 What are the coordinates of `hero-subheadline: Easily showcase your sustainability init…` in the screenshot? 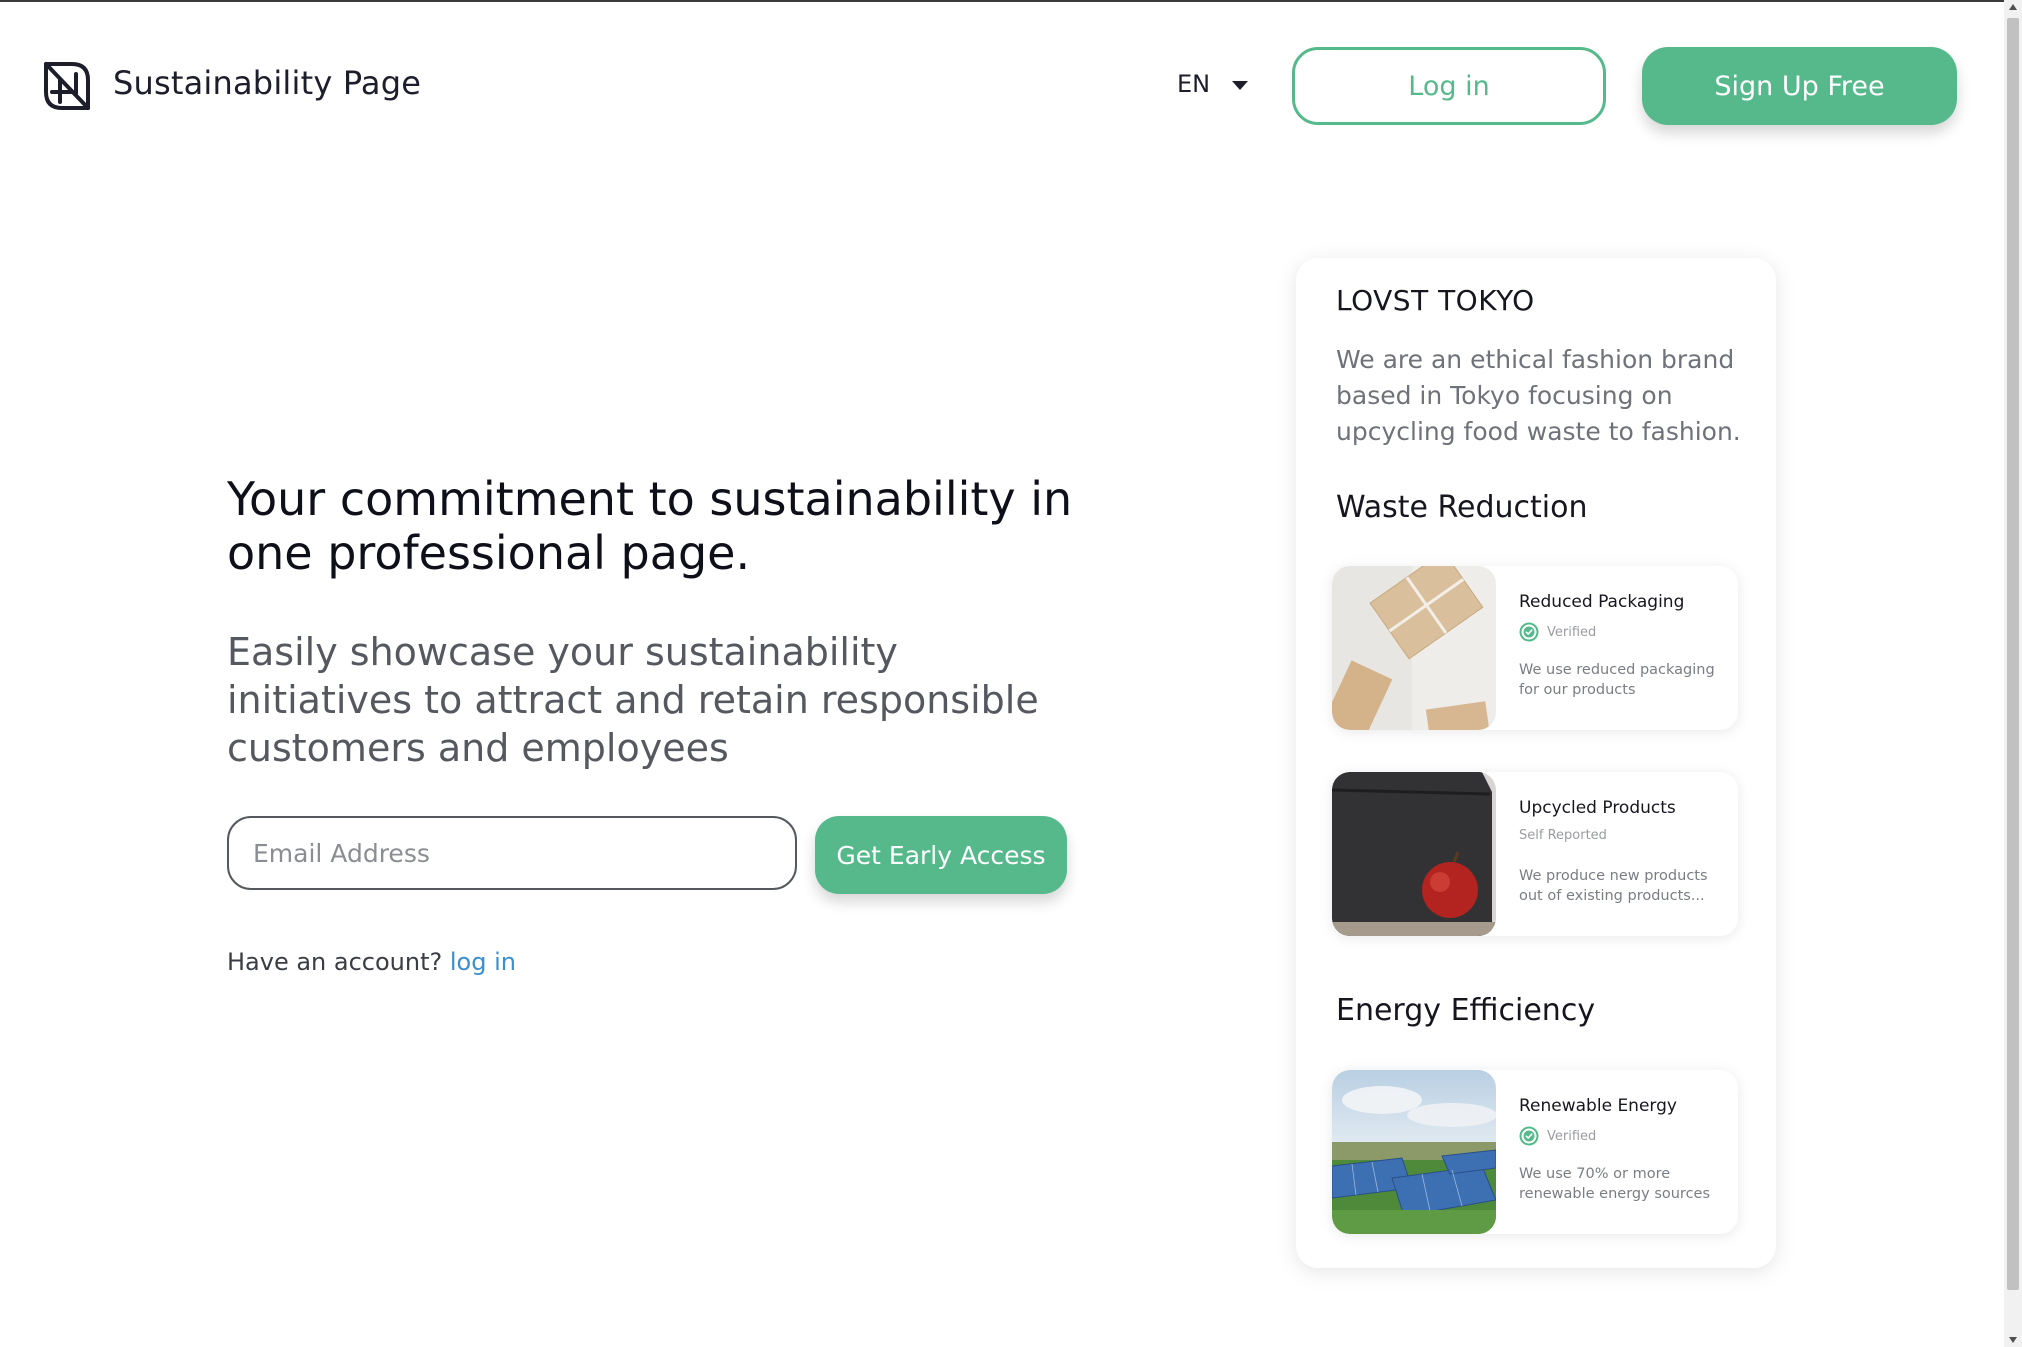 It's located at (633, 700).